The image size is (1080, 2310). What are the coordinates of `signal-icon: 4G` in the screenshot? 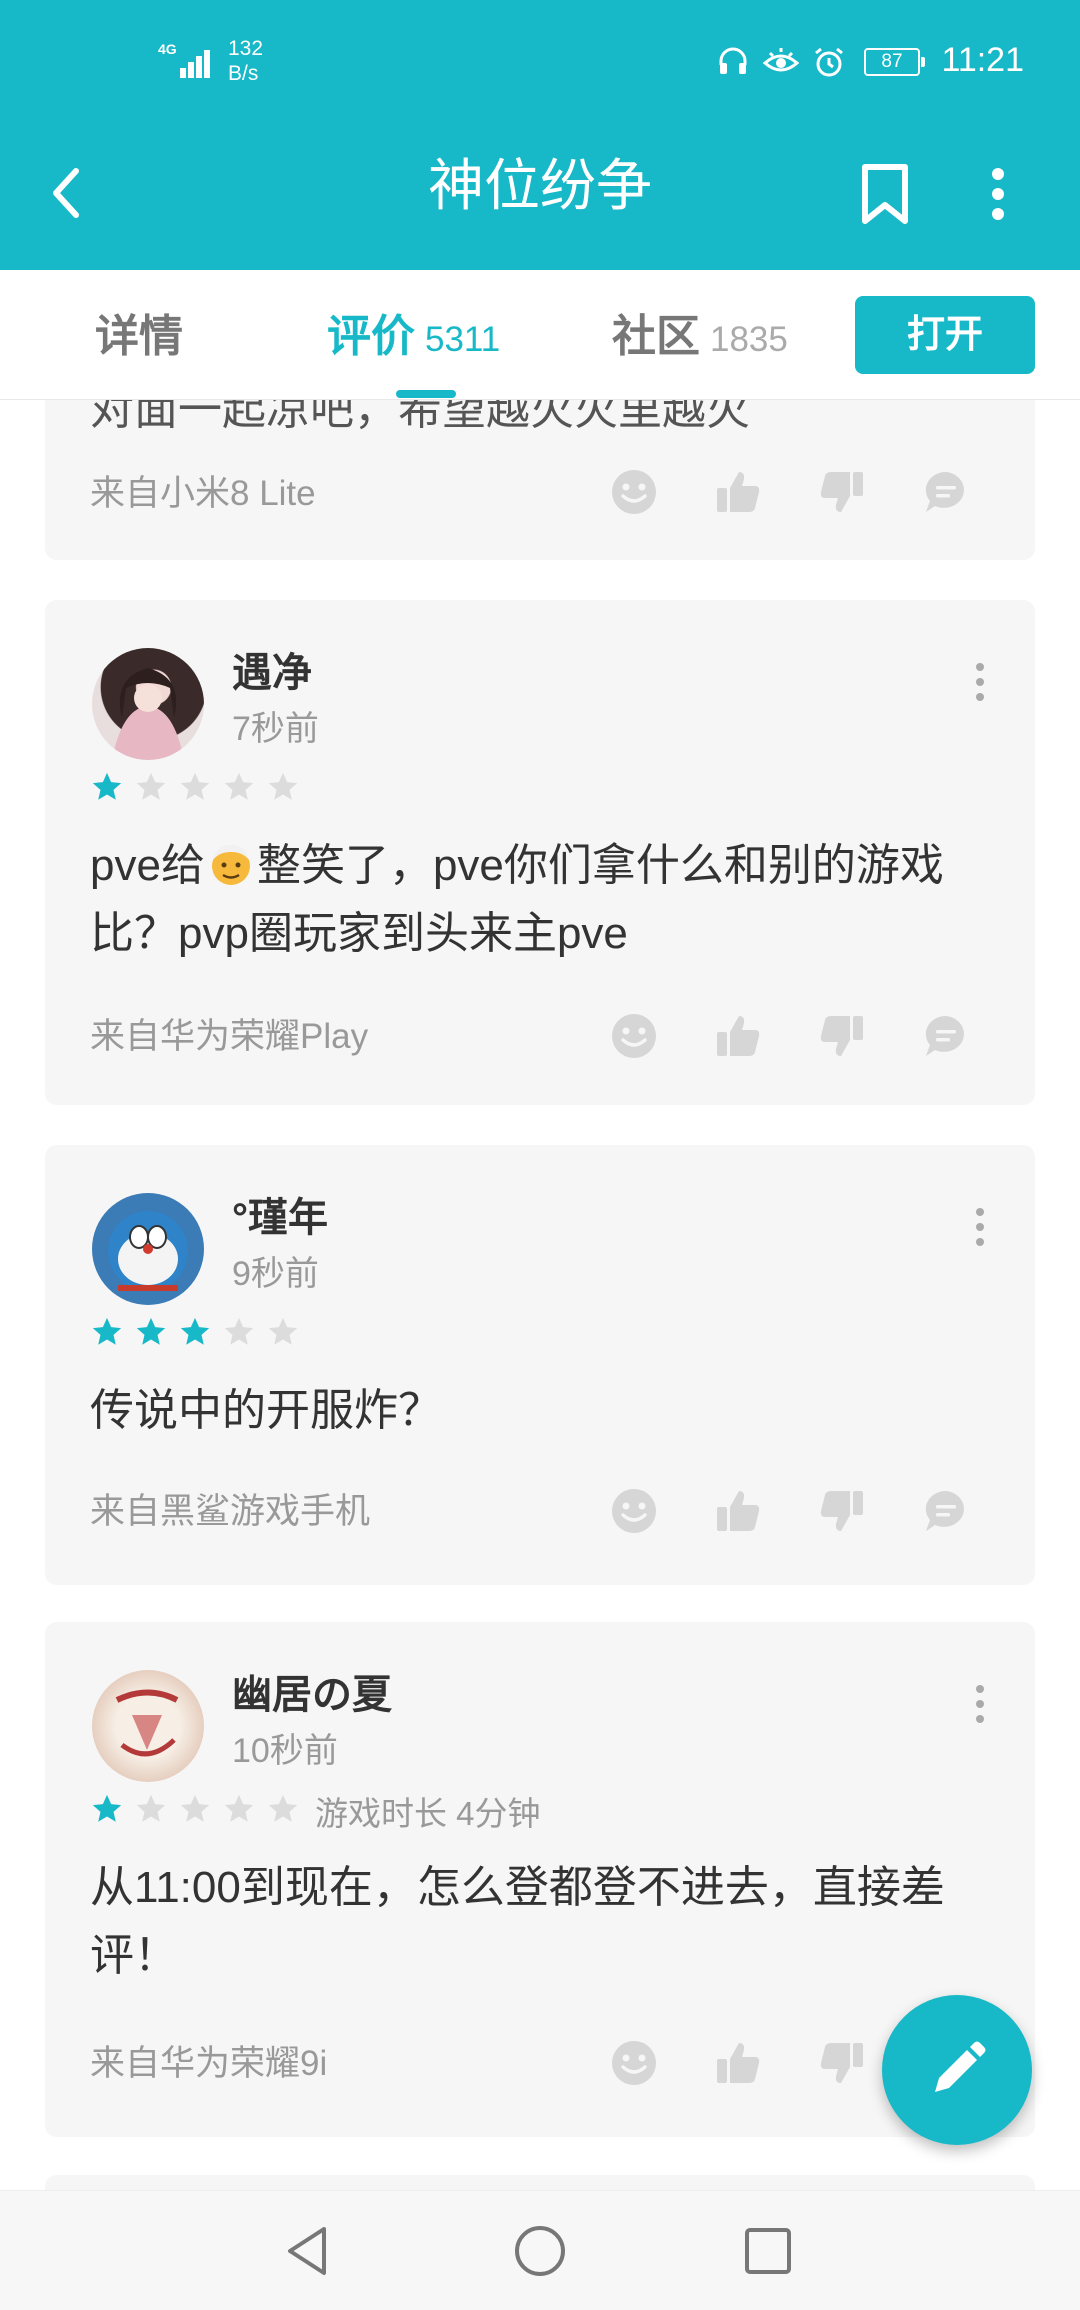 It's located at (186, 58).